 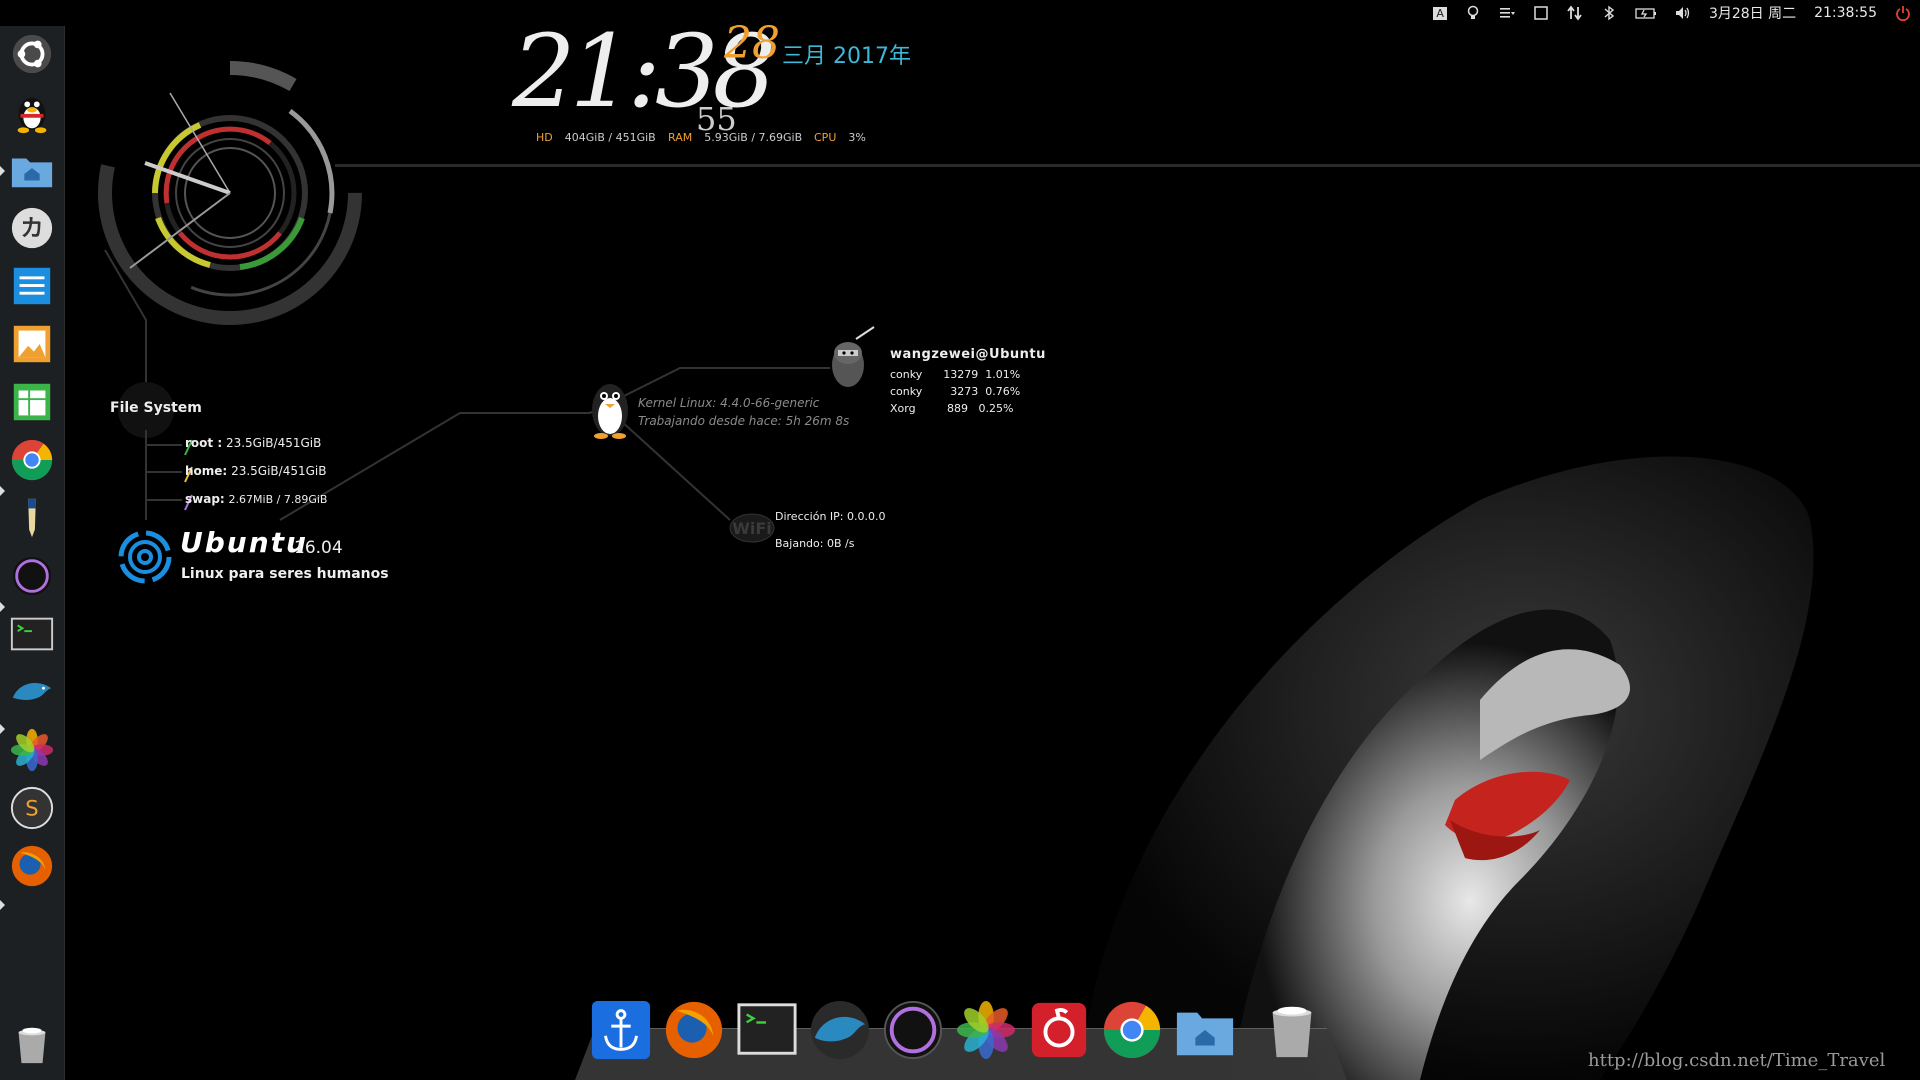 I want to click on terminal-icon, so click(x=767, y=1029).